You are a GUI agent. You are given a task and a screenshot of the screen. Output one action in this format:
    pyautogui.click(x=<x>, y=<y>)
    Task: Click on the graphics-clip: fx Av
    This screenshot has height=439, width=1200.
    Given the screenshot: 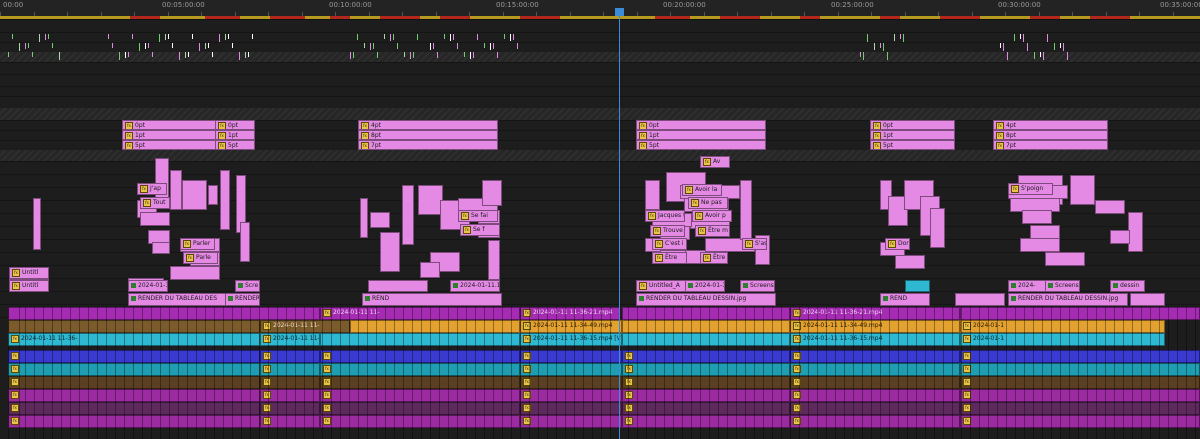 What is the action you would take?
    pyautogui.click(x=715, y=162)
    